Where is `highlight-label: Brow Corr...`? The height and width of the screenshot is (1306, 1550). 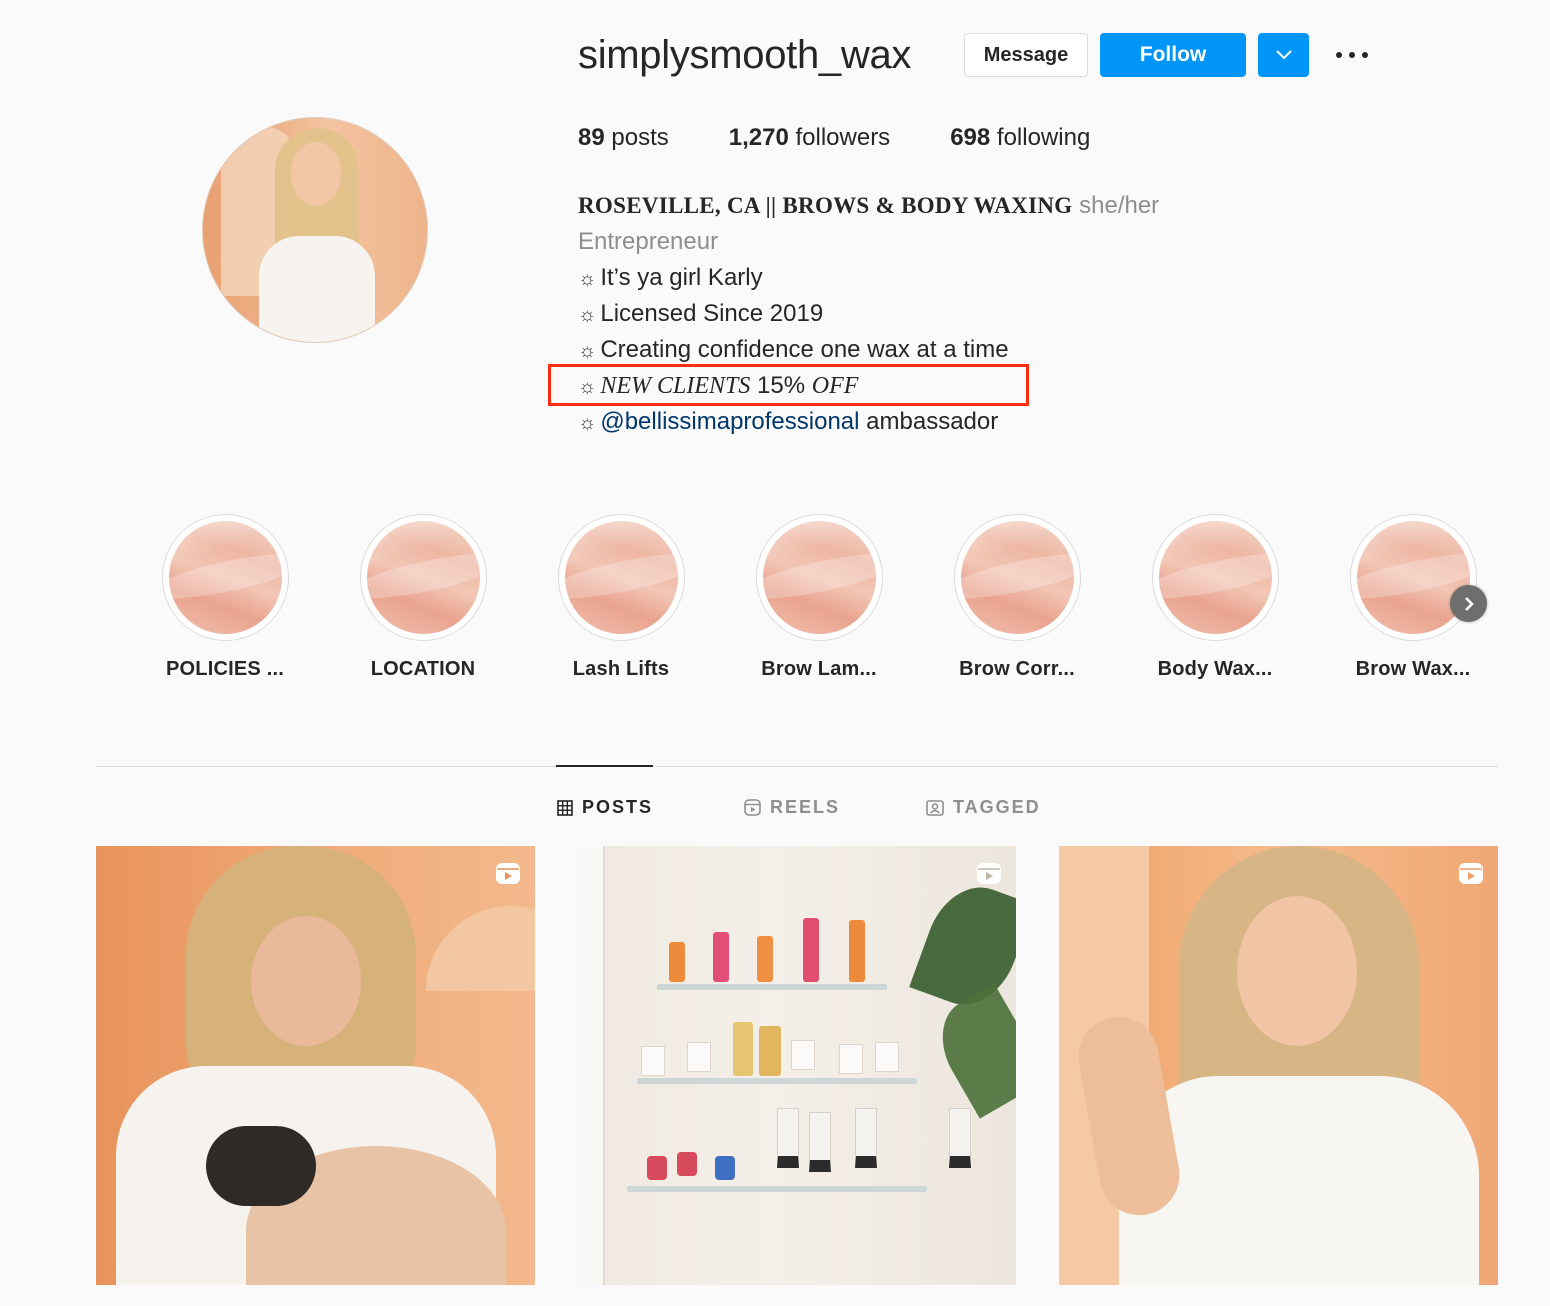 highlight-label: Brow Corr... is located at coordinates (1017, 669).